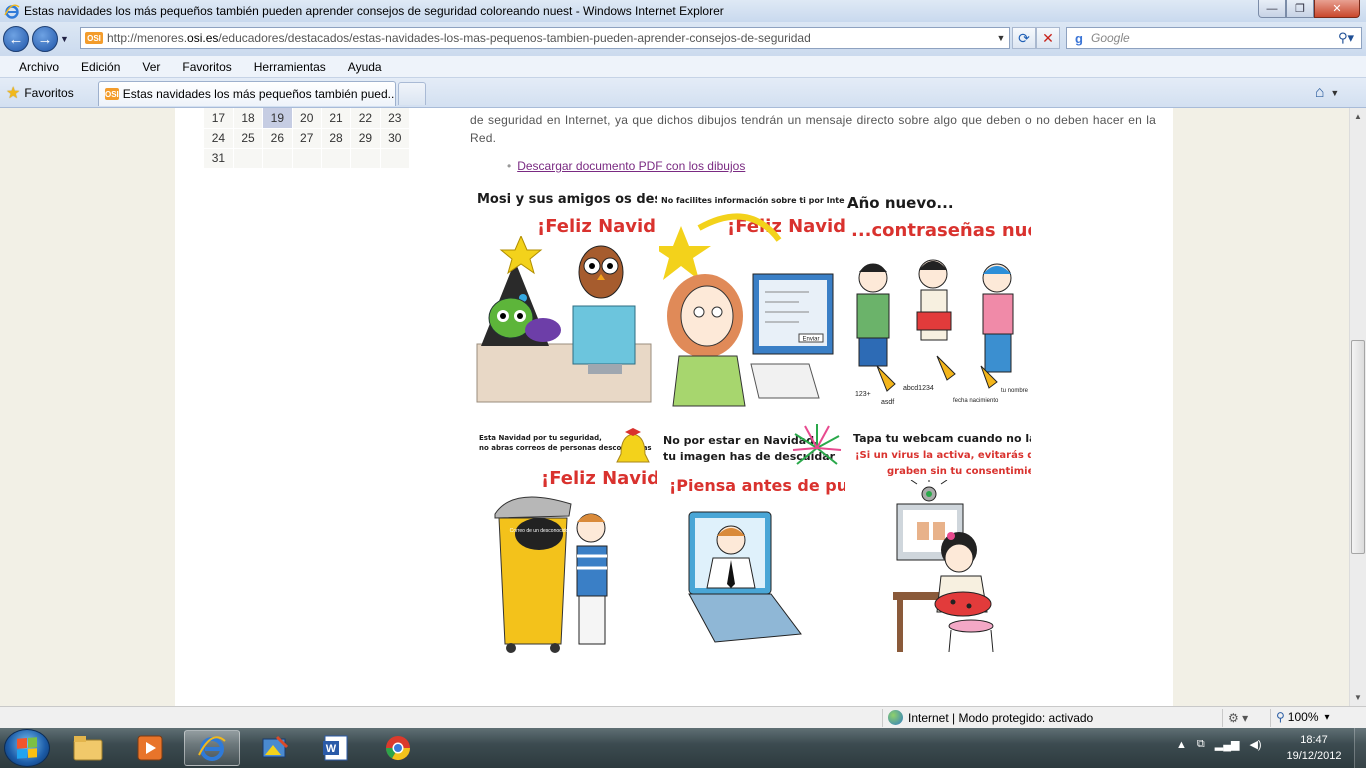 The width and height of the screenshot is (1366, 768). What do you see at coordinates (94, 38) in the screenshot?
I see `site-favicon: OSI` at bounding box center [94, 38].